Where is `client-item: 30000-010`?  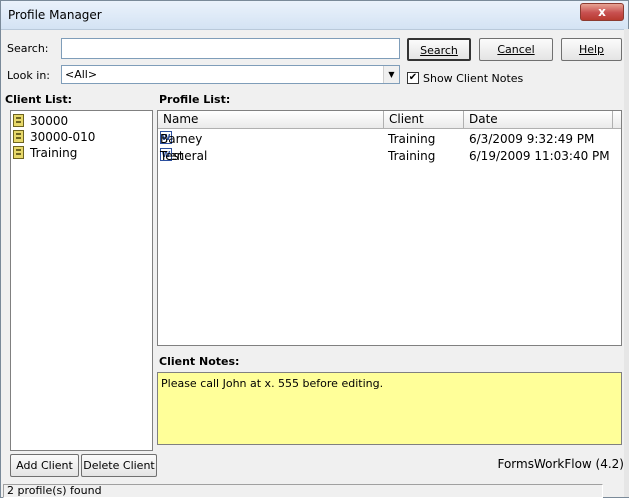
client-item: 30000-010 is located at coordinates (83, 137).